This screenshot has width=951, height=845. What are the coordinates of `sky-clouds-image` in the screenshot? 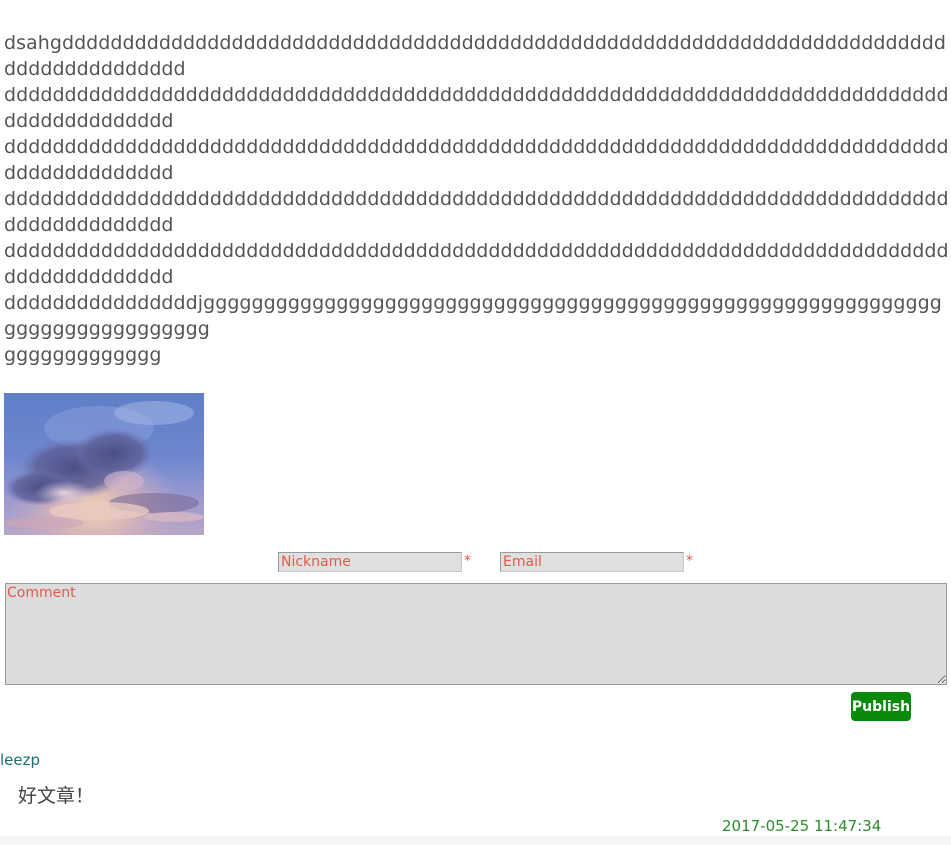 It's located at (104, 464).